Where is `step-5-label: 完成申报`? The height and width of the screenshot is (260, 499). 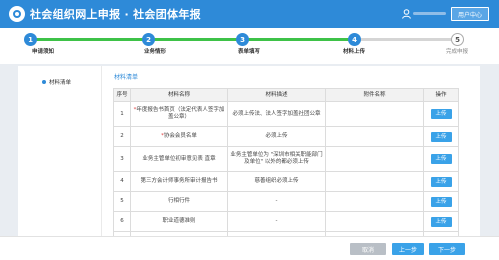
step-5-label: 完成申报 is located at coordinates (457, 52).